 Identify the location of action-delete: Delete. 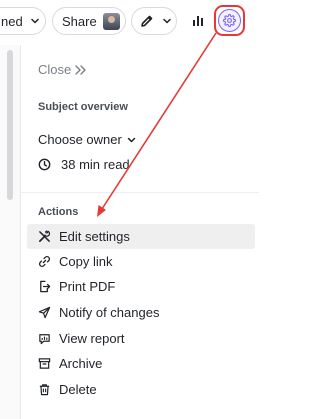
(141, 389).